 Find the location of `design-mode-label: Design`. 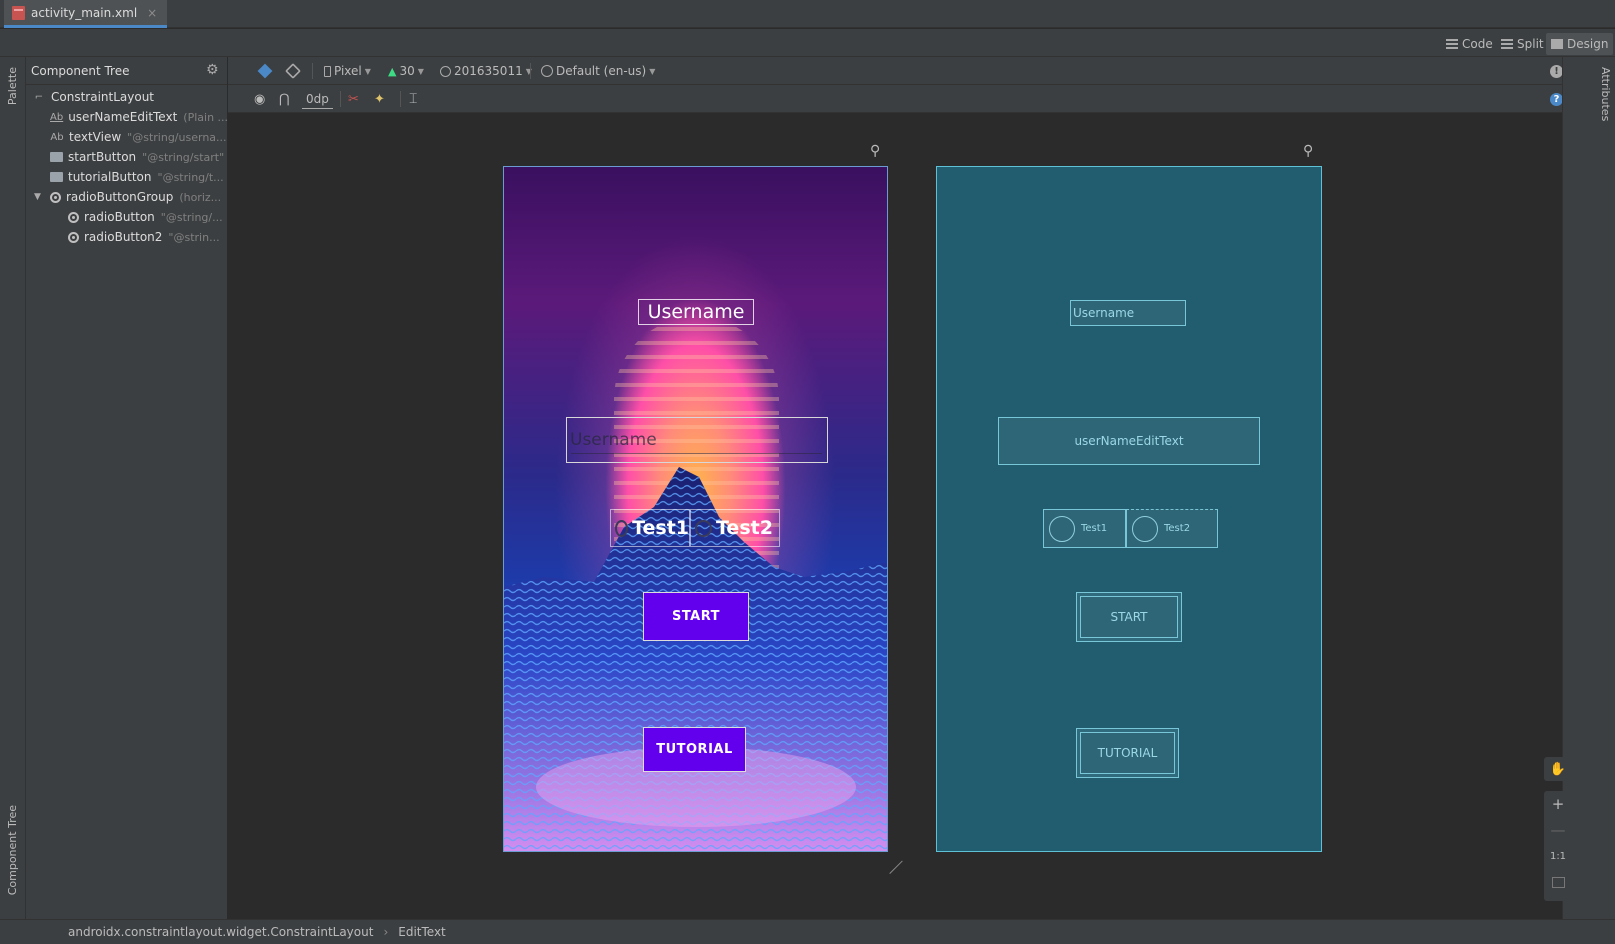

design-mode-label: Design is located at coordinates (1588, 44).